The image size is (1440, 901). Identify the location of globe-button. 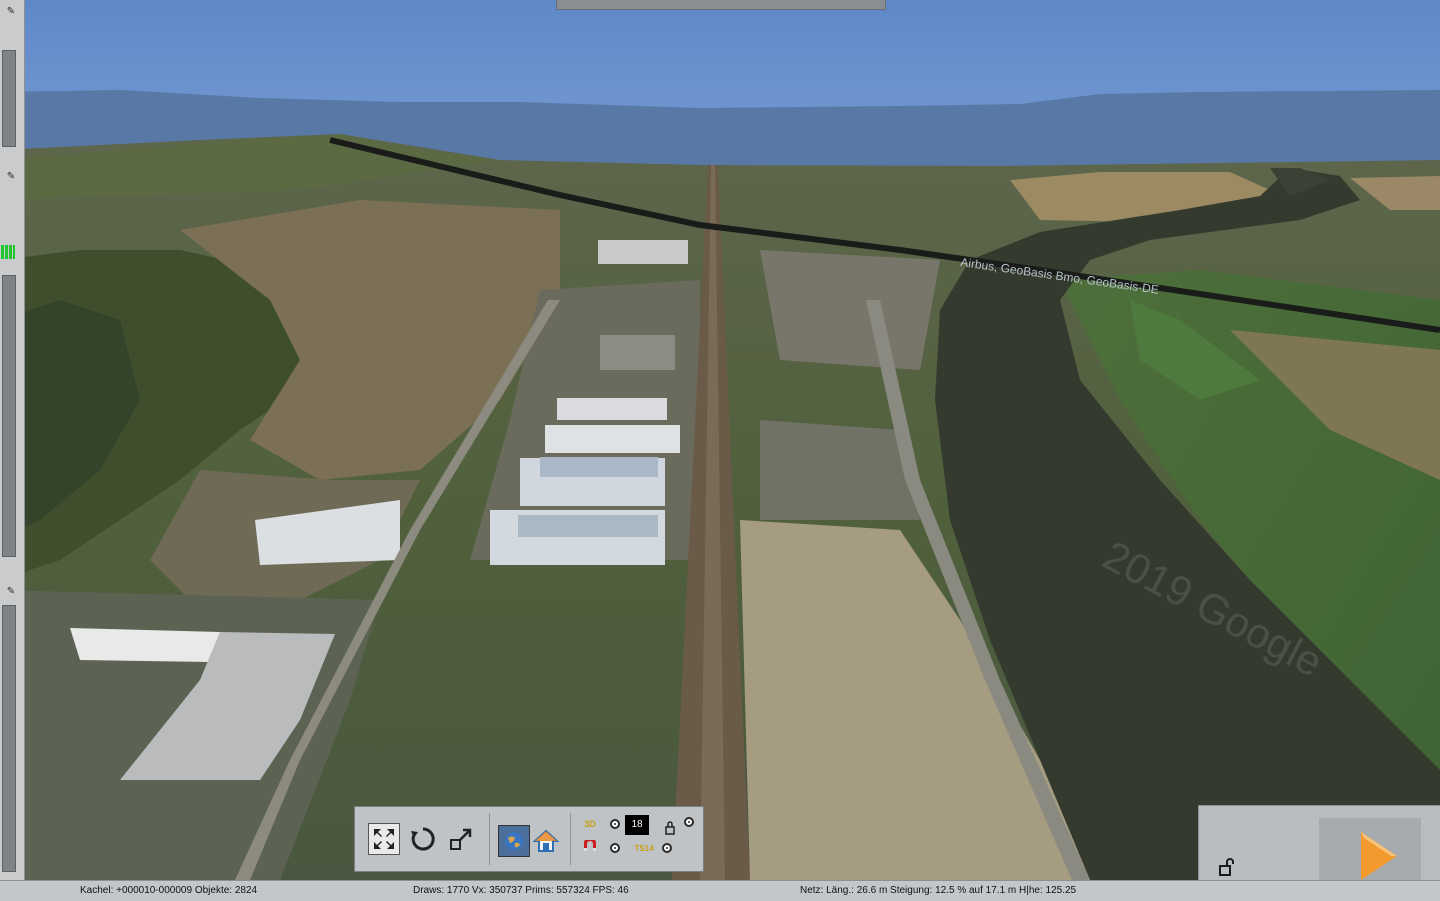
(514, 841).